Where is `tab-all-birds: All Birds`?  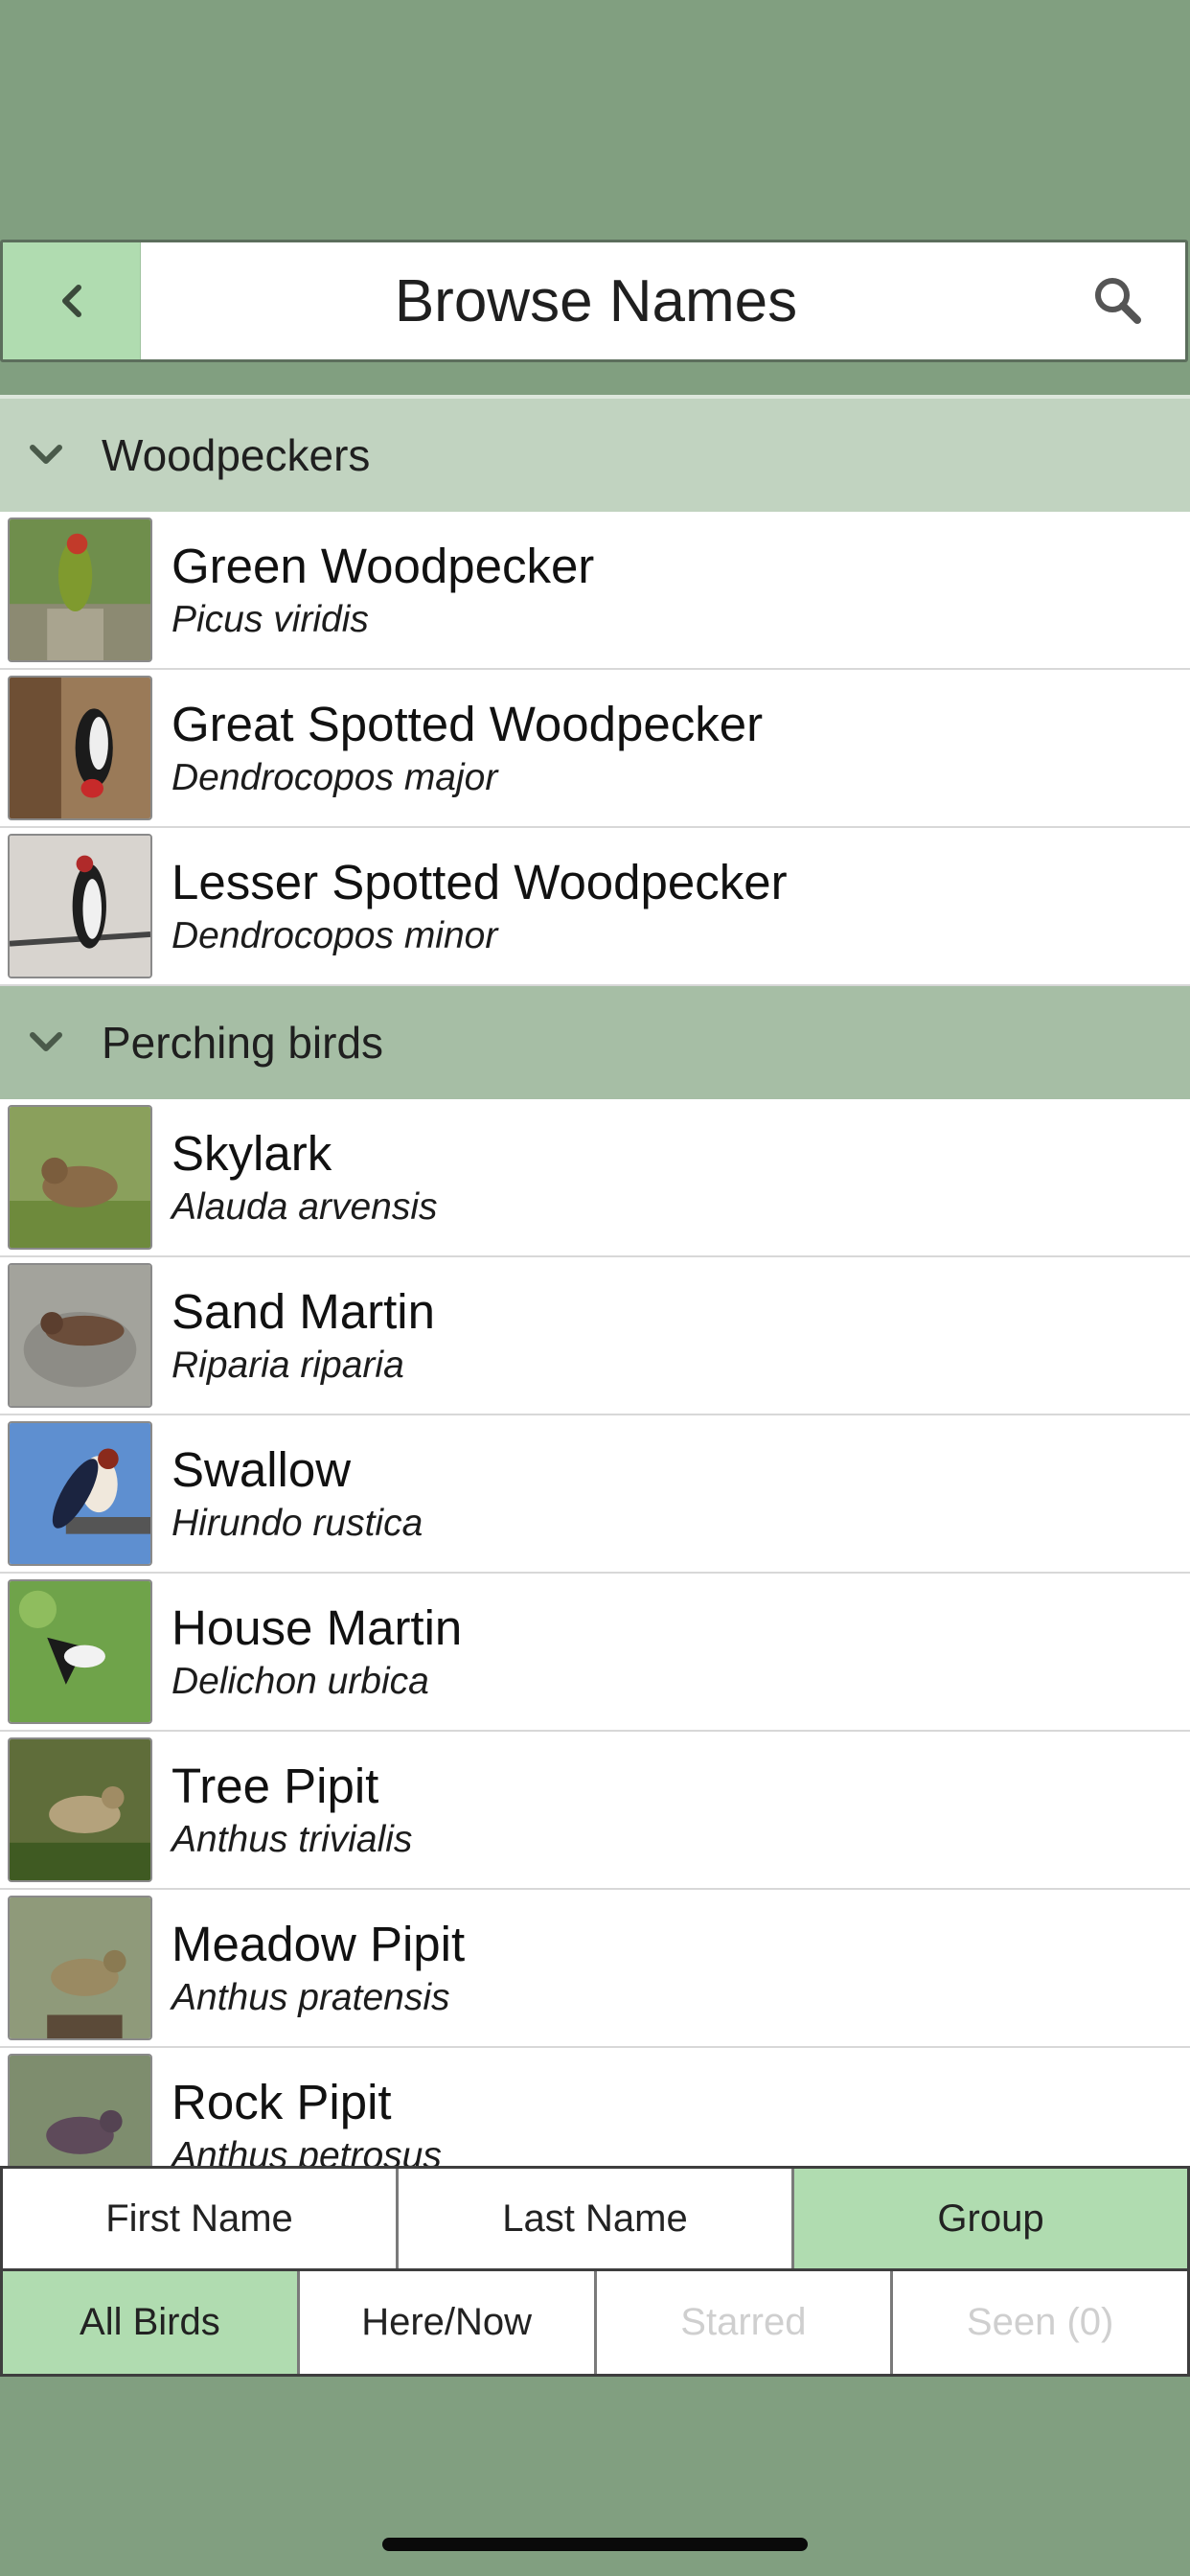
tab-all-birds: All Birds is located at coordinates (151, 2322).